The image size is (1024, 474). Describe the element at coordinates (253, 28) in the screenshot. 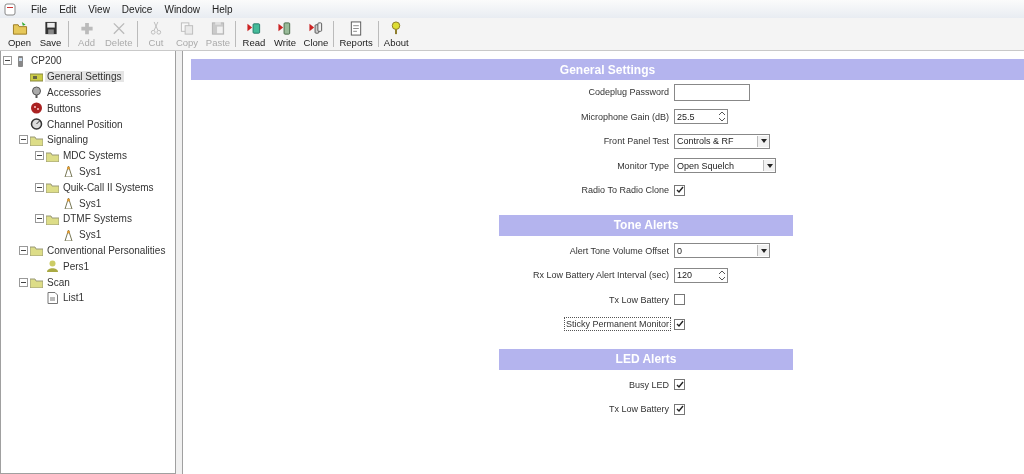

I see `read-icon` at that location.